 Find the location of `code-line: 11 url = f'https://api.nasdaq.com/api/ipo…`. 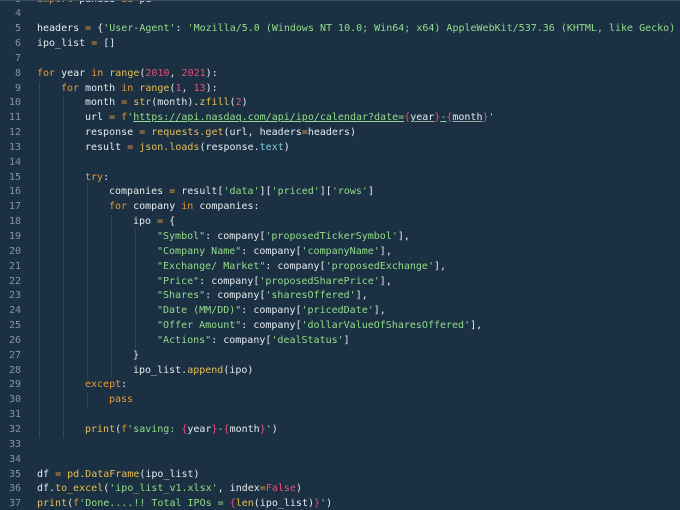

code-line: 11 url = f'https://api.nasdaq.com/api/ipo… is located at coordinates (340, 119).